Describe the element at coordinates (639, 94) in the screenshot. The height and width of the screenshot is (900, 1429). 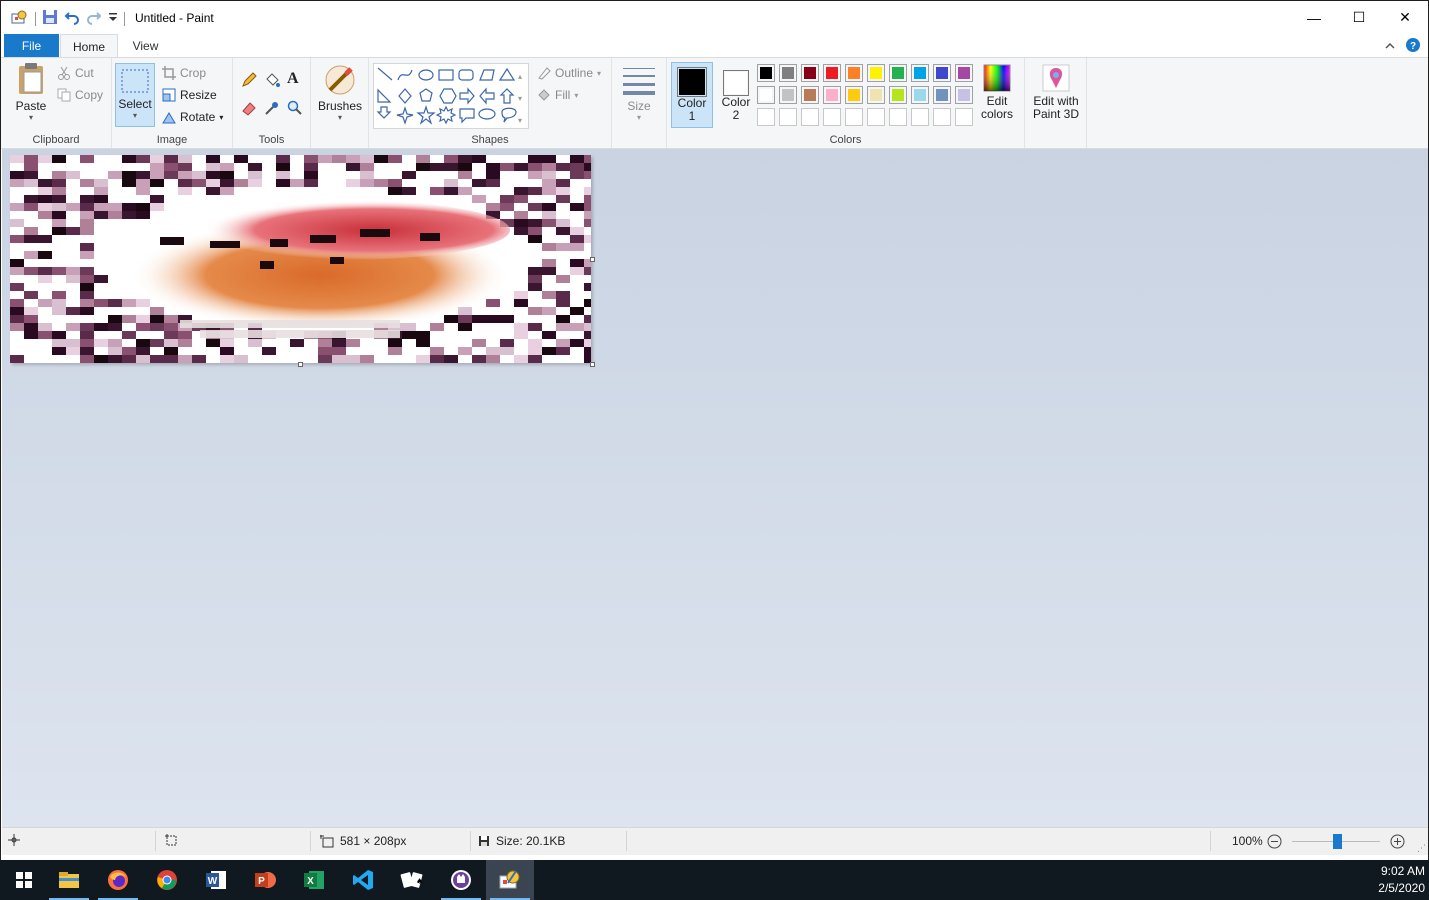
I see `size-button: Size ▾` at that location.